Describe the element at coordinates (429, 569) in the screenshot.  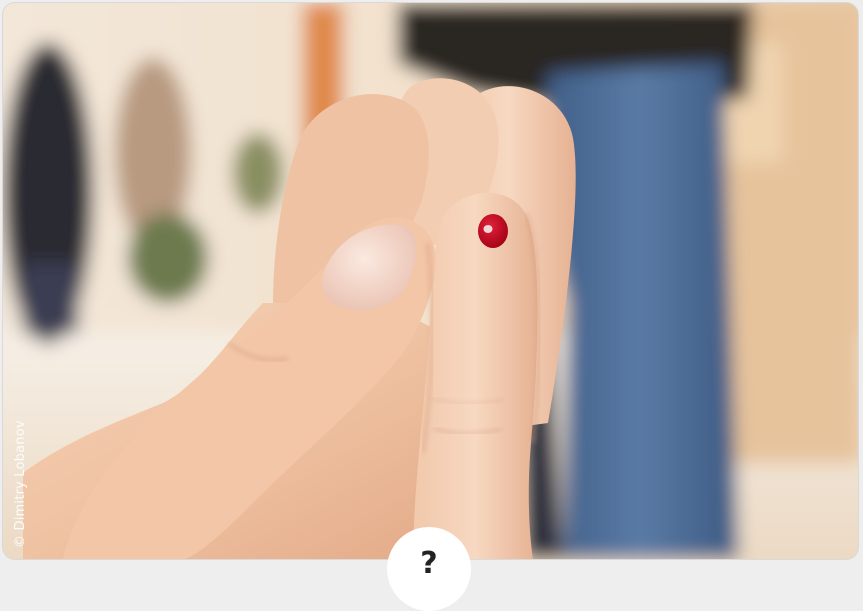
I see `question-badge: ?` at that location.